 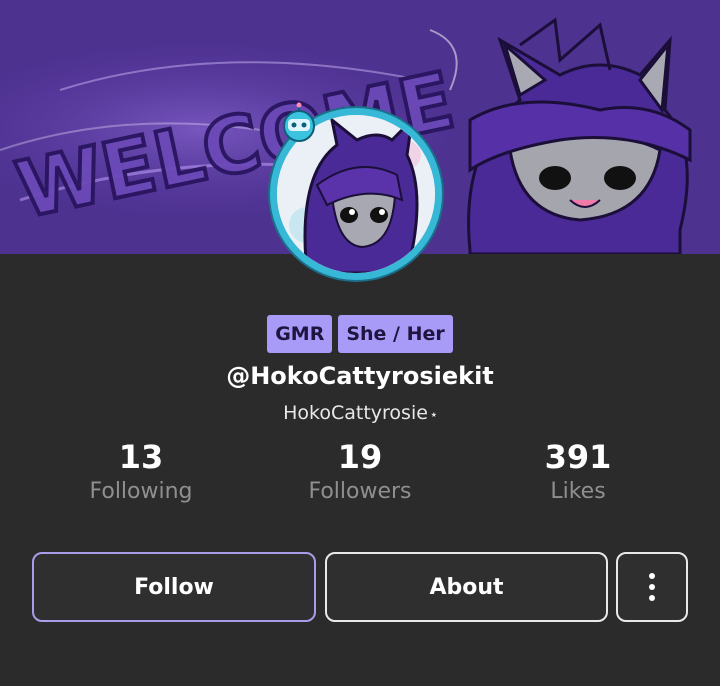 I want to click on stat-followers-label: Followers, so click(x=360, y=491).